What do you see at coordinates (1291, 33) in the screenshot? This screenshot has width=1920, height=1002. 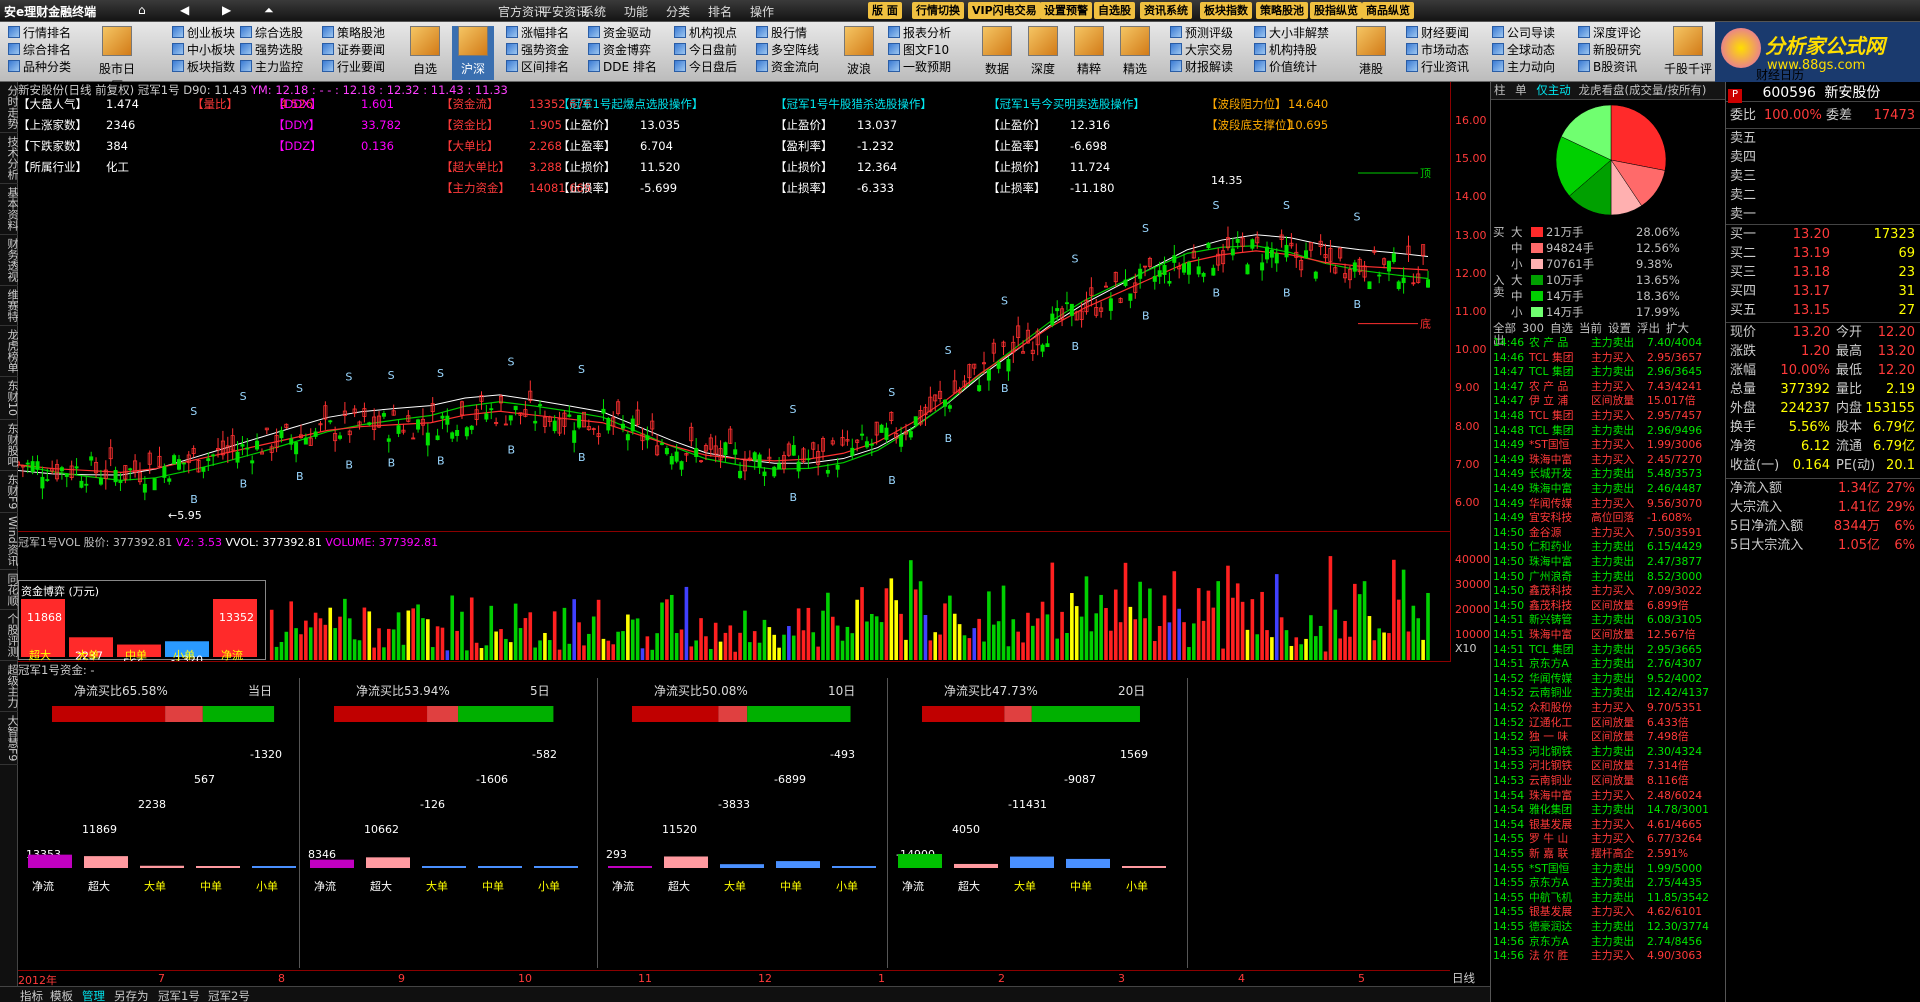 I see `tb-item: 大小非解禁` at bounding box center [1291, 33].